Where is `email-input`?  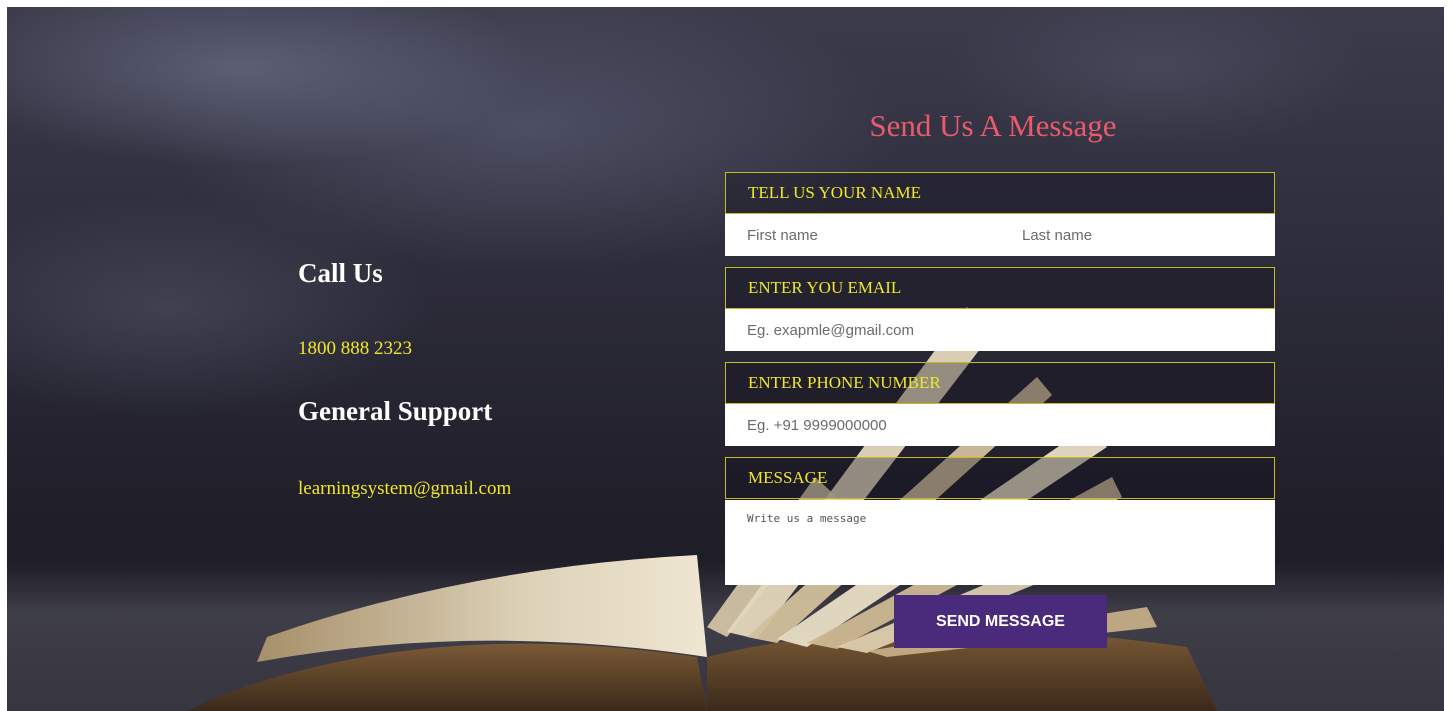
email-input is located at coordinates (1000, 330).